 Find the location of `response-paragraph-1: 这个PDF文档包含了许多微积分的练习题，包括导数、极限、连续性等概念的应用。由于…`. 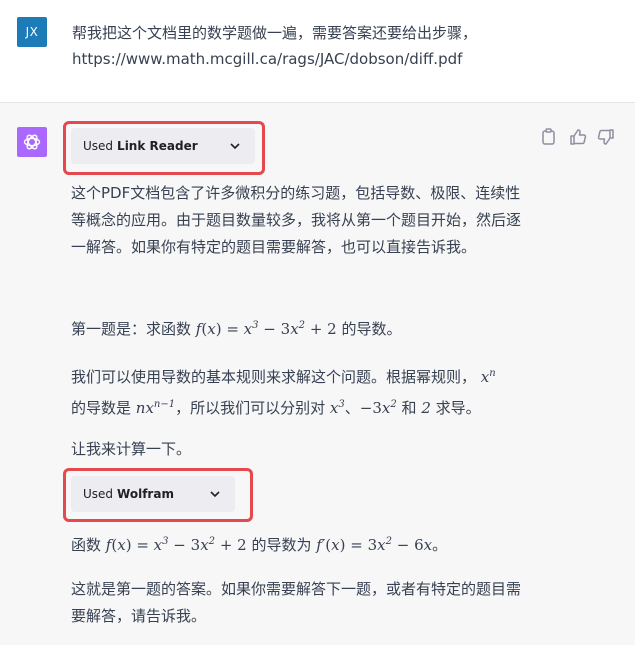

response-paragraph-1: 这个PDF文档包含了许多微积分的练习题，包括导数、极限、连续性等概念的应用。由于… is located at coordinates (296, 220).